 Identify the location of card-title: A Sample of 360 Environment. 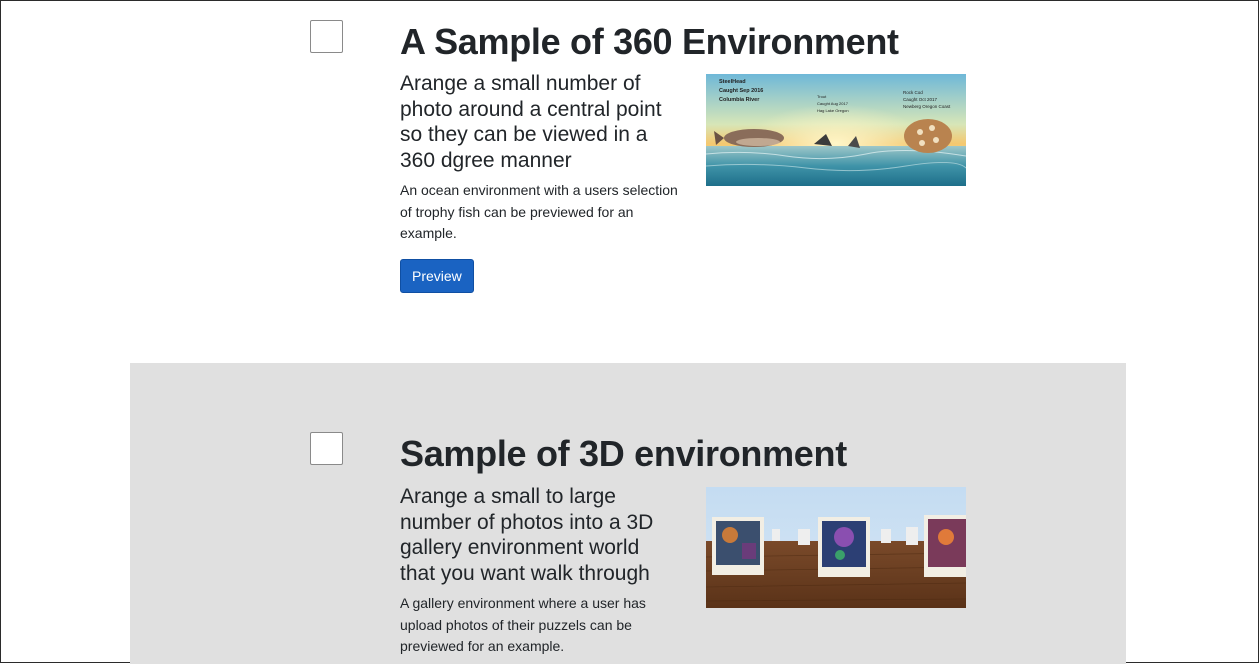
(649, 41).